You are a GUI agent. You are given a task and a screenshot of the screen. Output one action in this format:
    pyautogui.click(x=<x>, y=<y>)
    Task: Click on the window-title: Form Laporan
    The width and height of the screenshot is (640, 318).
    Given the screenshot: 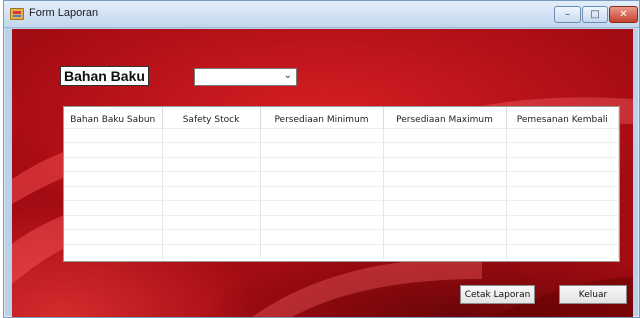 What is the action you would take?
    pyautogui.click(x=64, y=13)
    